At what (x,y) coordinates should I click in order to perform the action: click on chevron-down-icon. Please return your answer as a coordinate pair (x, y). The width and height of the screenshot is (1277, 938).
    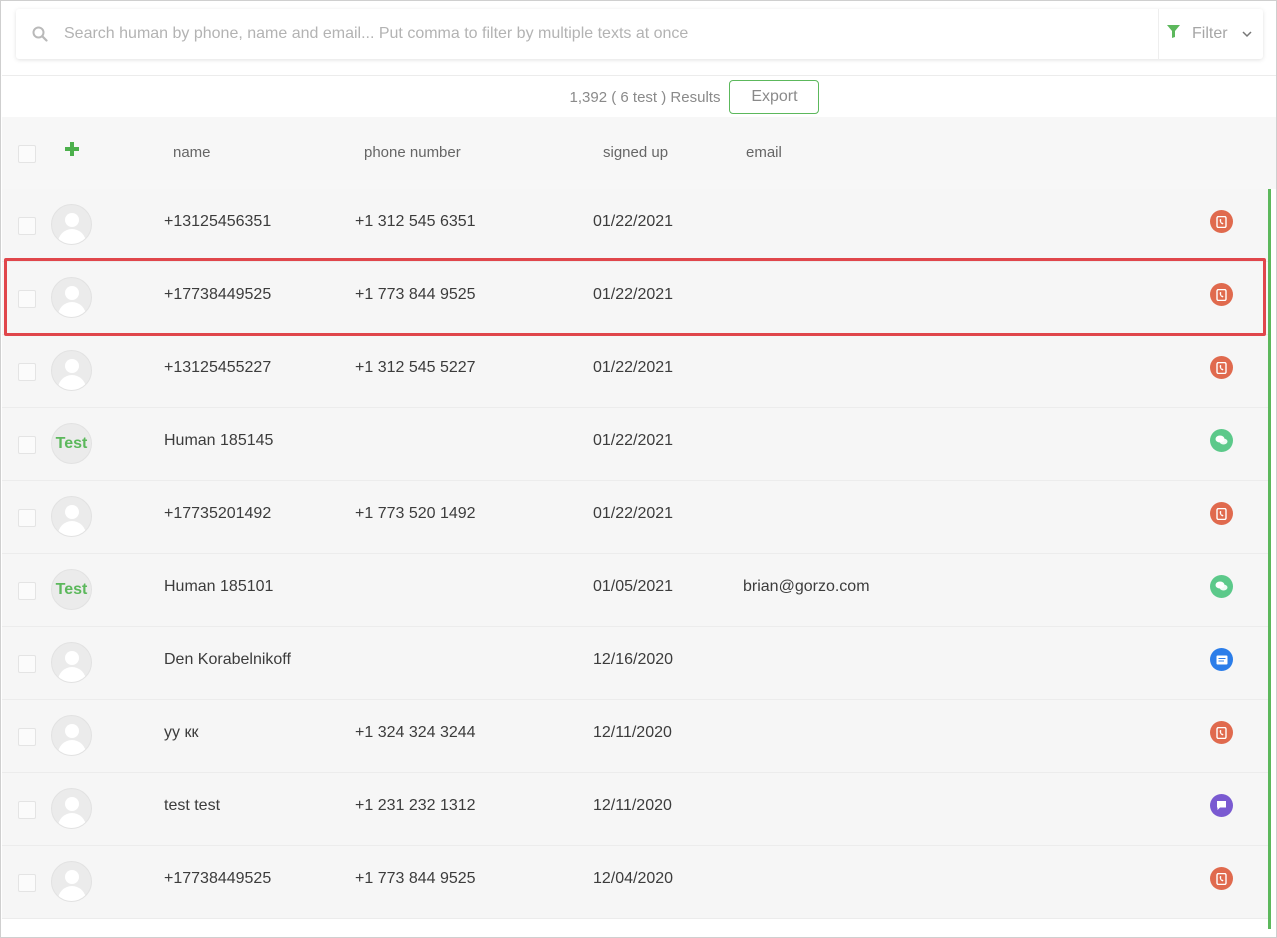
    Looking at the image, I should click on (1247, 34).